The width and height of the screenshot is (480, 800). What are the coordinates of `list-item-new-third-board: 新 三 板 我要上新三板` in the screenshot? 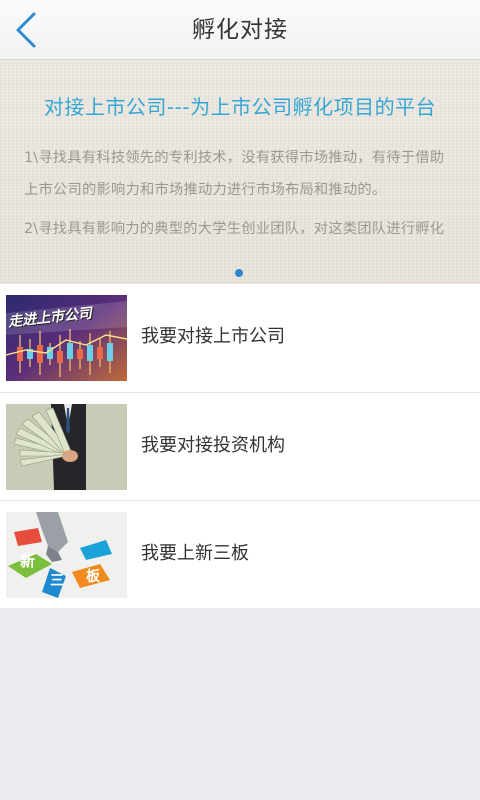 It's located at (240, 554).